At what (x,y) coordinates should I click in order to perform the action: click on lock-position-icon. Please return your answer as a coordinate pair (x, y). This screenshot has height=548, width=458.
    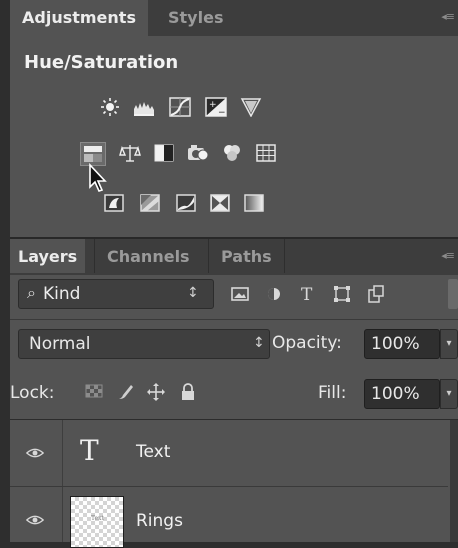
    Looking at the image, I should click on (156, 392).